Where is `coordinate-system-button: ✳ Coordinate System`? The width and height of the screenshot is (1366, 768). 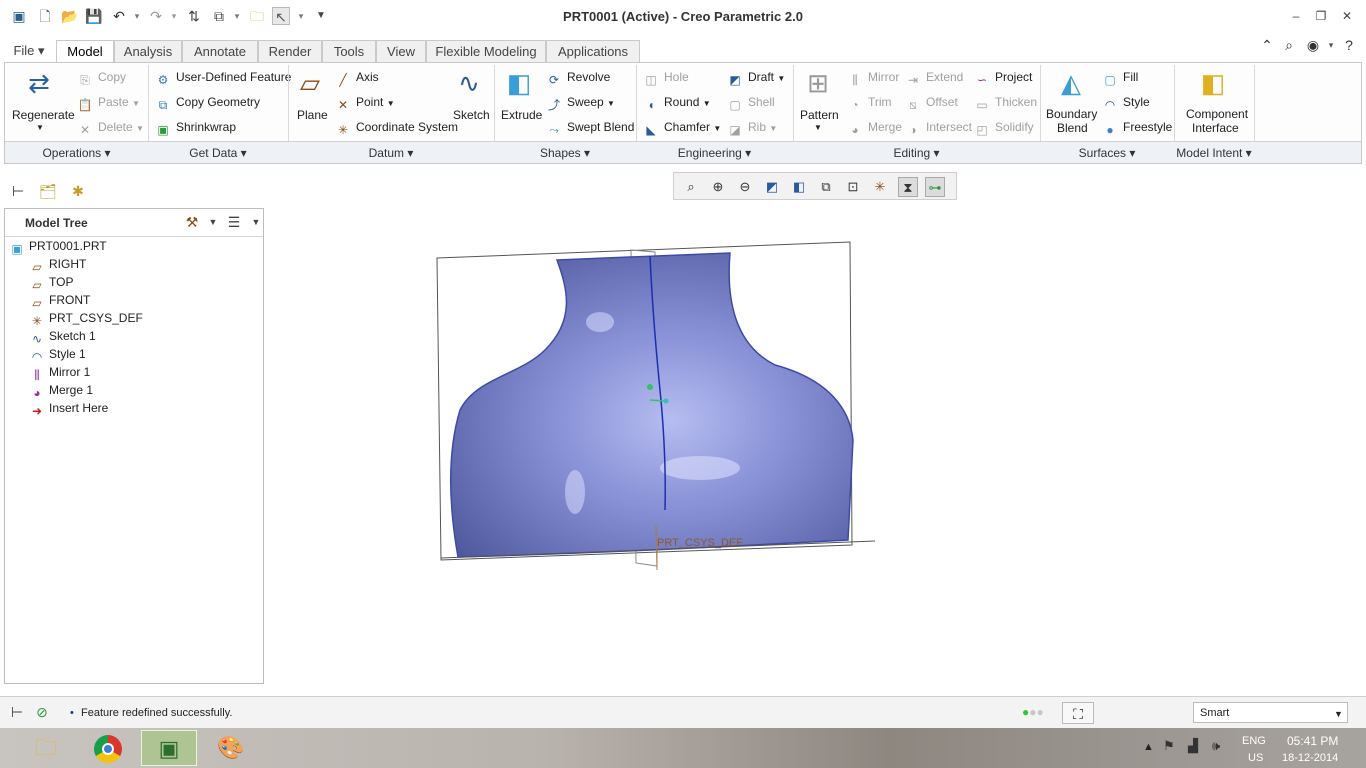
coordinate-system-button: ✳ Coordinate System is located at coordinates (396, 129).